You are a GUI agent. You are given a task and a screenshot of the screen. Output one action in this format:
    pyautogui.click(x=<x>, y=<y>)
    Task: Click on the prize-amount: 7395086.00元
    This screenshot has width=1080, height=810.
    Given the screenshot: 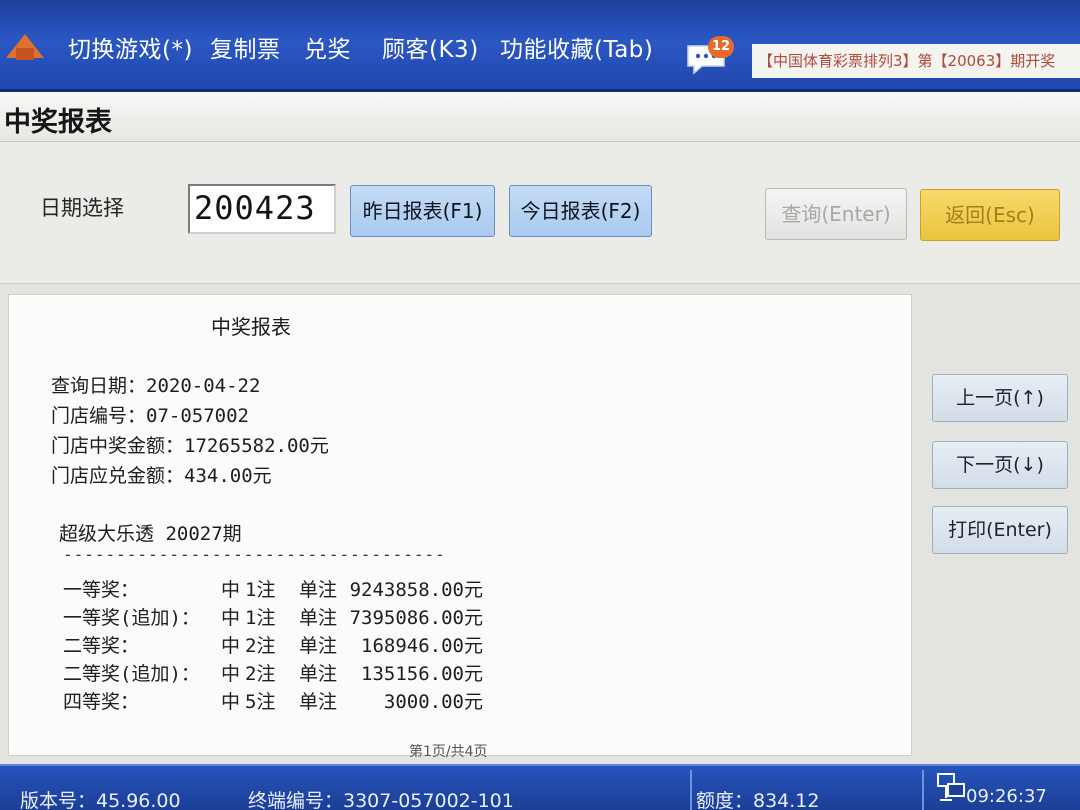 What is the action you would take?
    pyautogui.click(x=416, y=618)
    